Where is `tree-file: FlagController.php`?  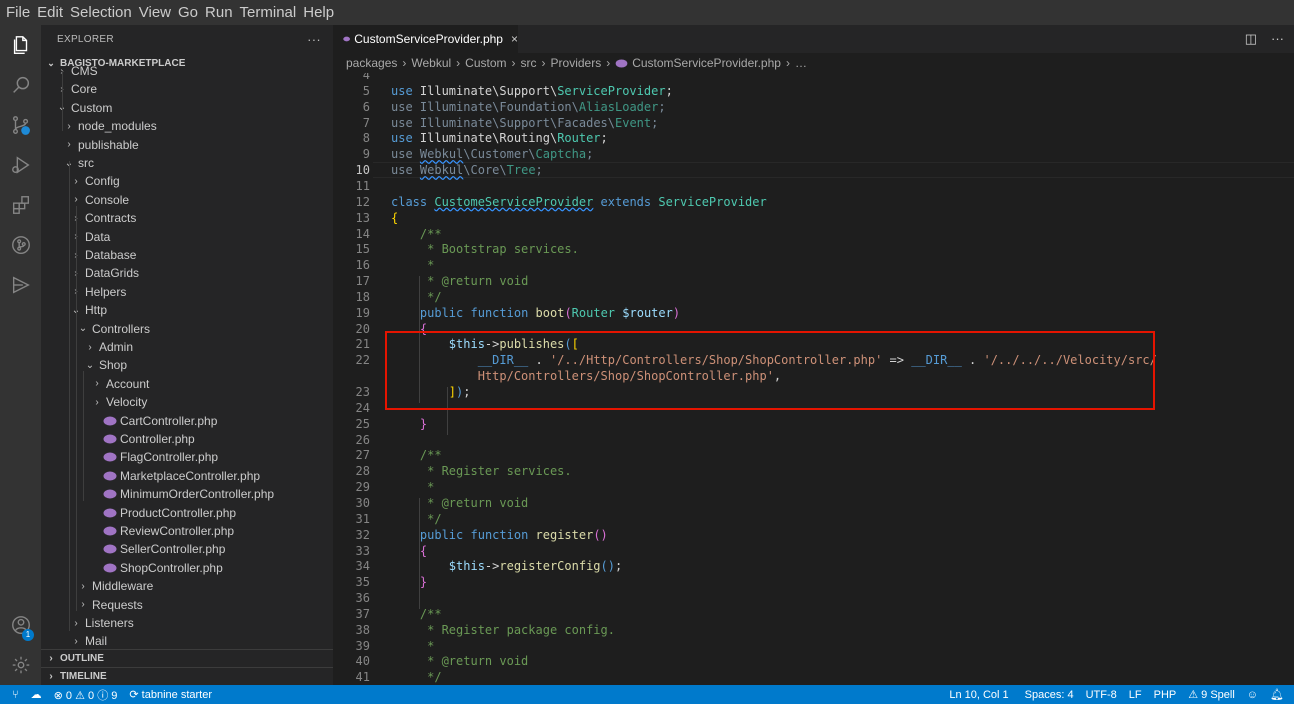 tree-file: FlagController.php is located at coordinates (160, 457).